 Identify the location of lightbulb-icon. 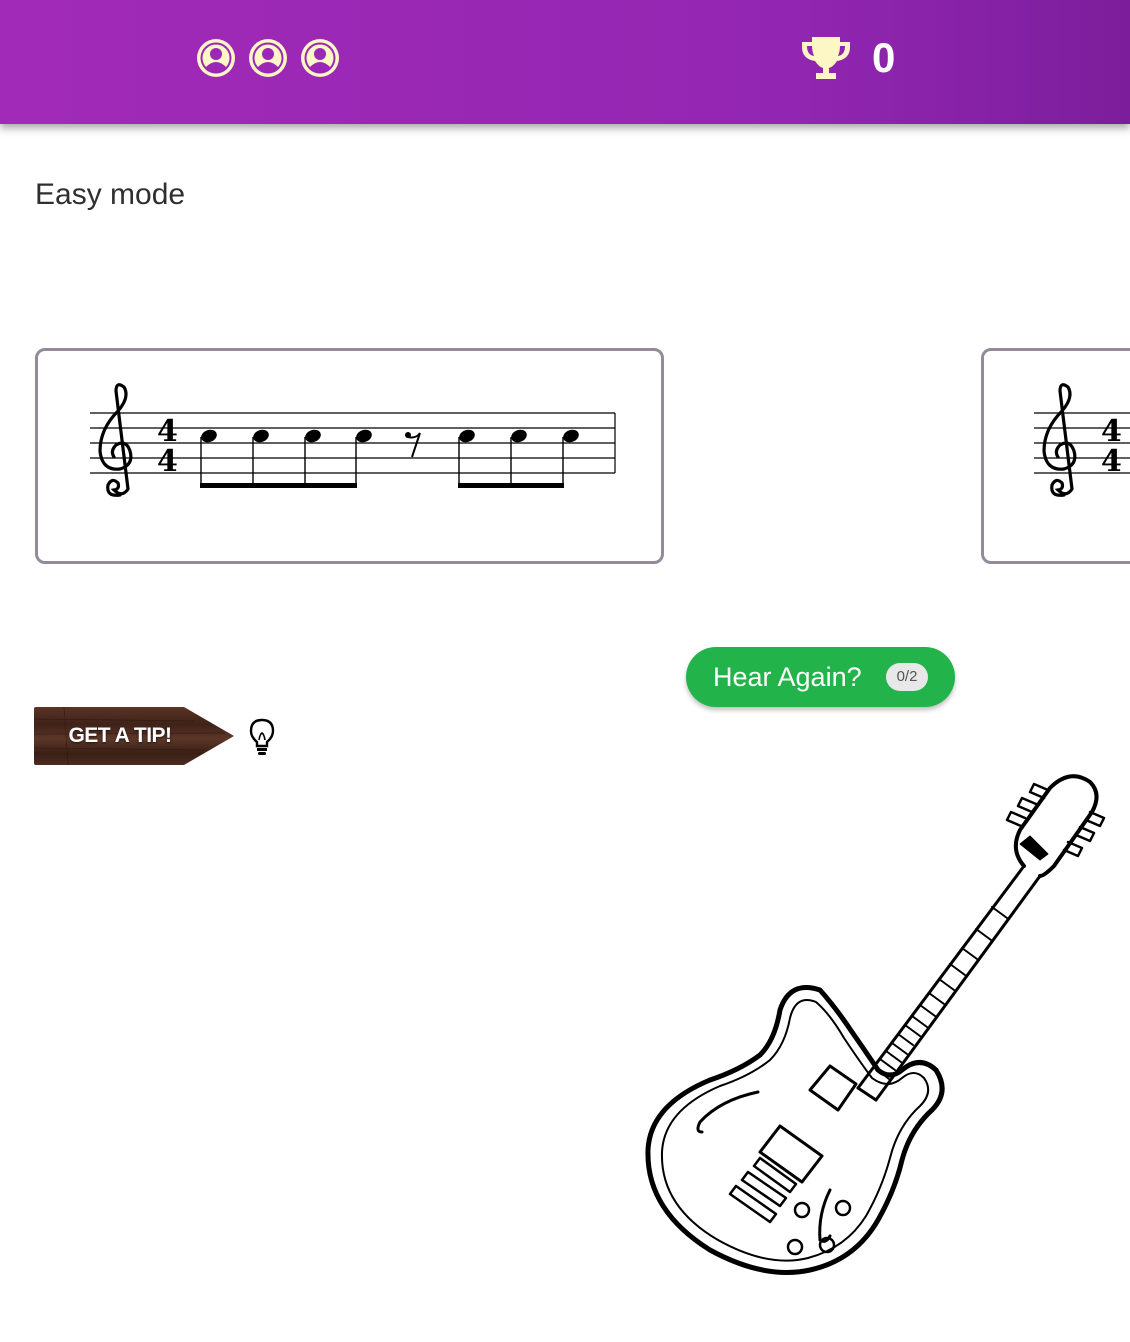
(262, 737).